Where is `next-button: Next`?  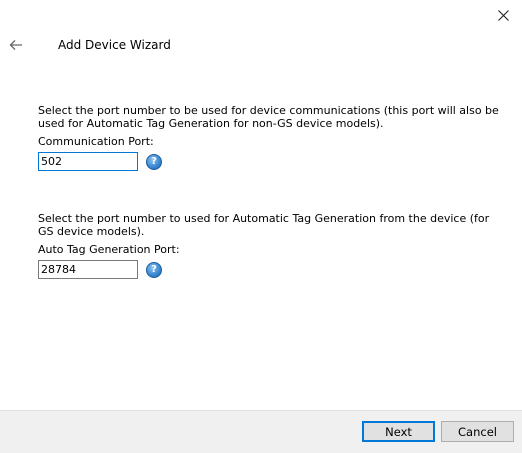
next-button: Next is located at coordinates (398, 431).